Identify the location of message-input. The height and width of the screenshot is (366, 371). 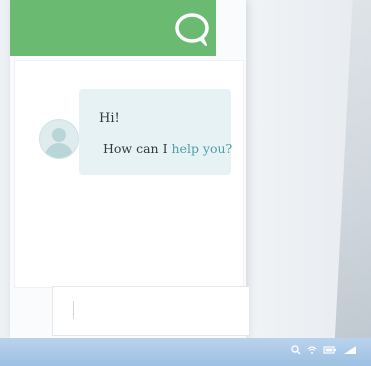
(151, 311).